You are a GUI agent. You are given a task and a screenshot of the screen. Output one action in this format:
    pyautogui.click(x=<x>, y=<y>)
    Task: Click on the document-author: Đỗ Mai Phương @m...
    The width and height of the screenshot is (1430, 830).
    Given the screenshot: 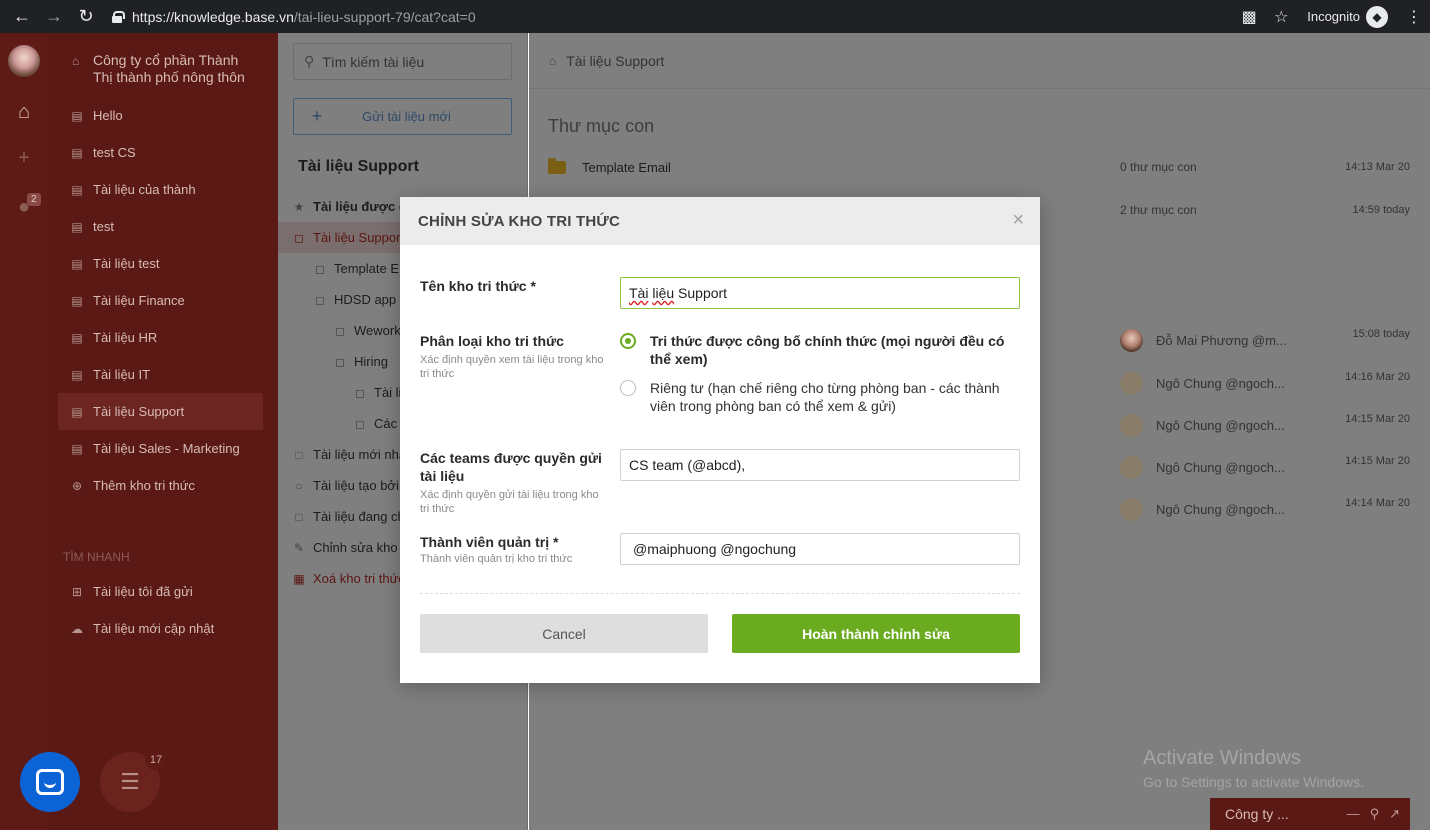 What is the action you would take?
    pyautogui.click(x=1221, y=340)
    